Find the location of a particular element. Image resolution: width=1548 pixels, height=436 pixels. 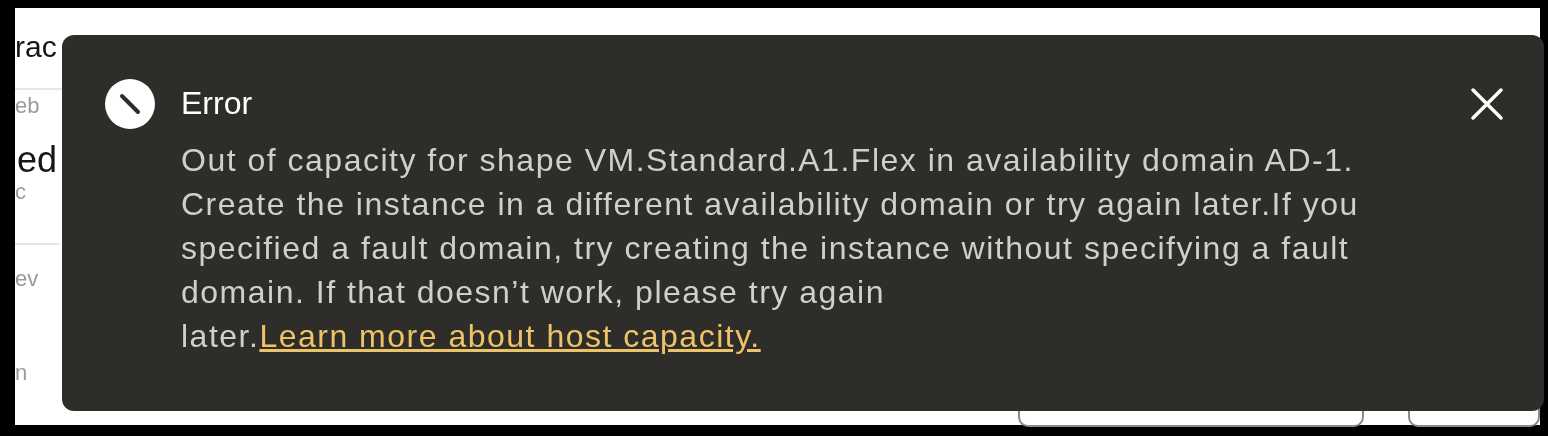

error-icon is located at coordinates (130, 104).